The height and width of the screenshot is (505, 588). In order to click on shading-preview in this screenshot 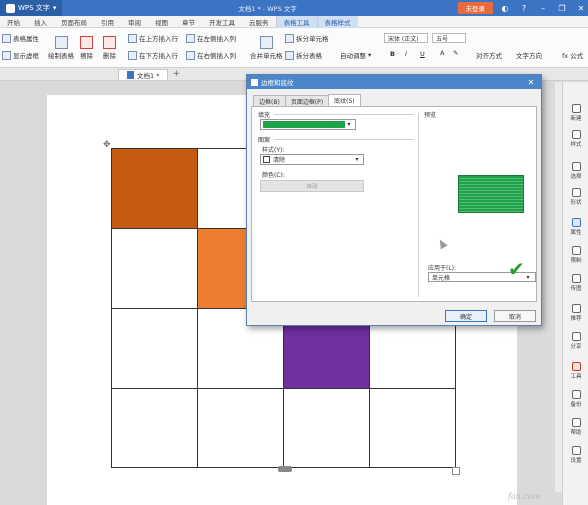, I will do `click(491, 194)`.